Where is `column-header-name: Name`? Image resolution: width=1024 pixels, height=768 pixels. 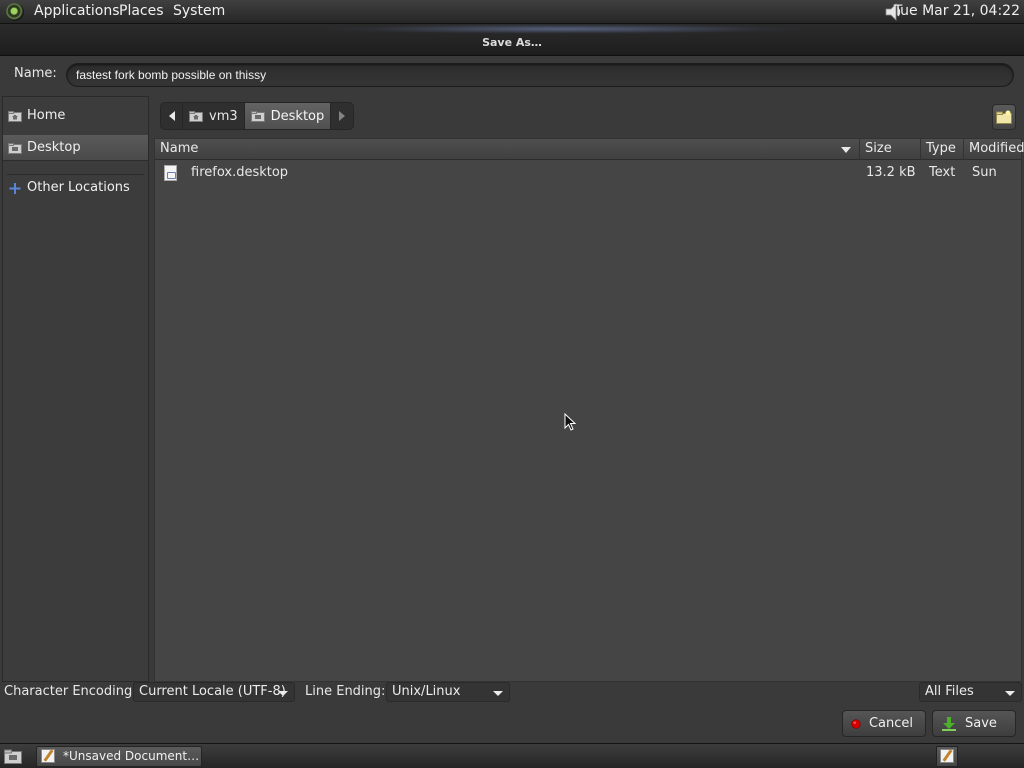
column-header-name: Name is located at coordinates (507, 149).